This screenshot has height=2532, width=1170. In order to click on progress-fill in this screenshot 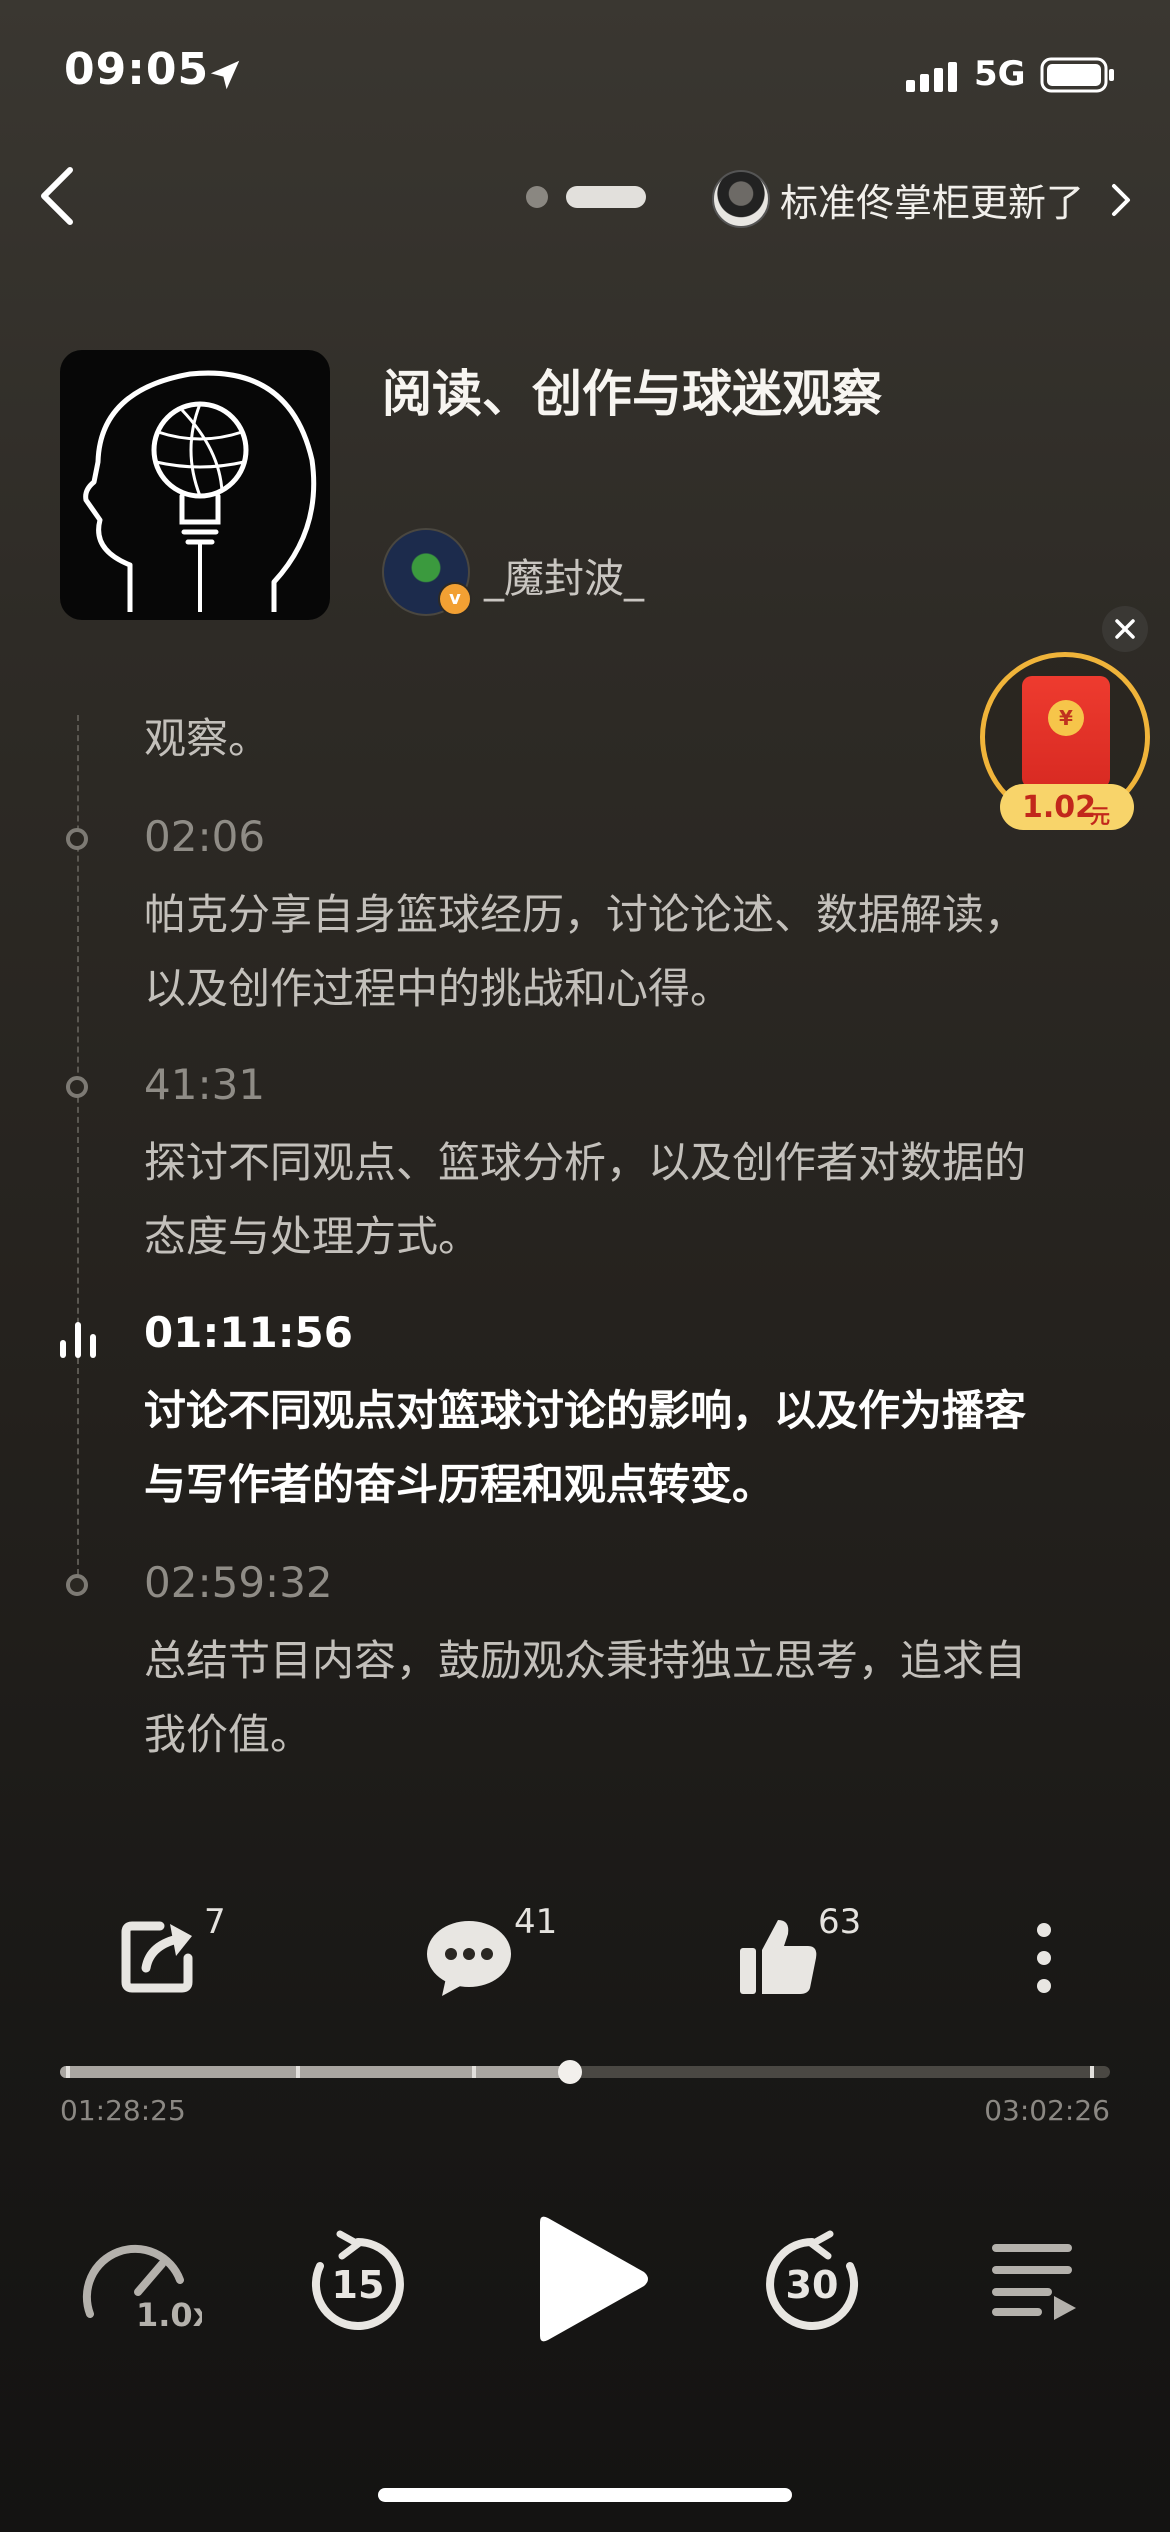, I will do `click(315, 2072)`.